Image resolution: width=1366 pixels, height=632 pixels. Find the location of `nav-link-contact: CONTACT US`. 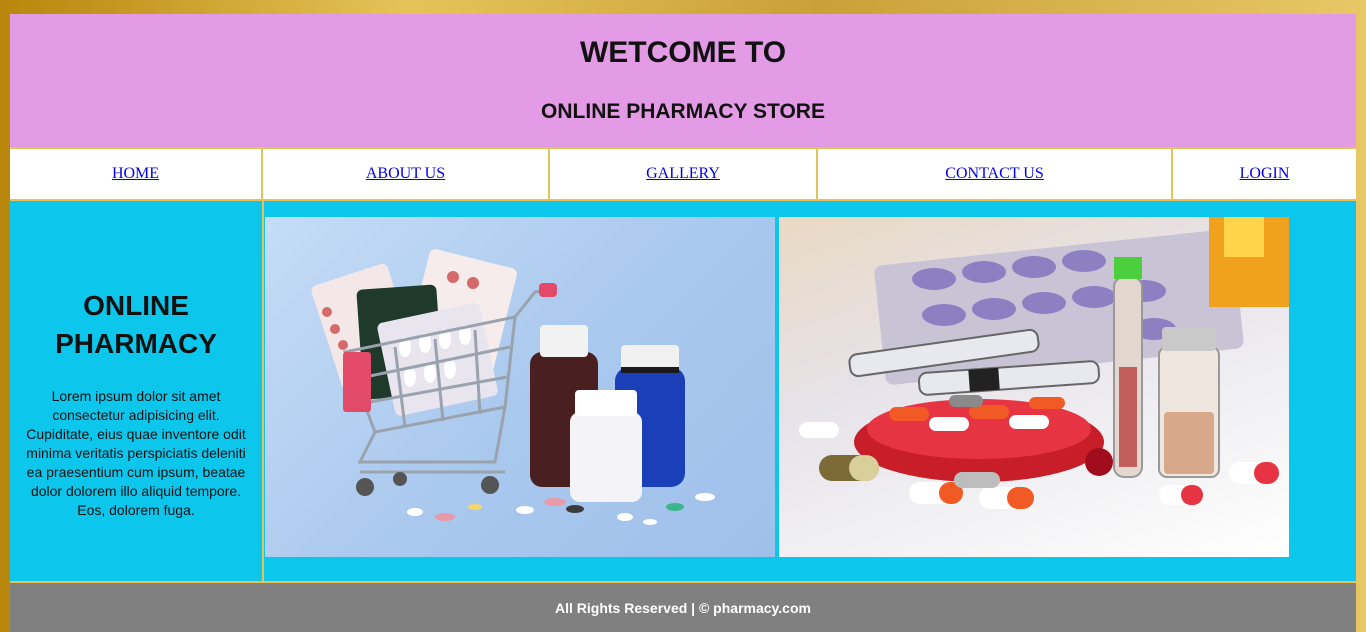

nav-link-contact: CONTACT US is located at coordinates (994, 174).